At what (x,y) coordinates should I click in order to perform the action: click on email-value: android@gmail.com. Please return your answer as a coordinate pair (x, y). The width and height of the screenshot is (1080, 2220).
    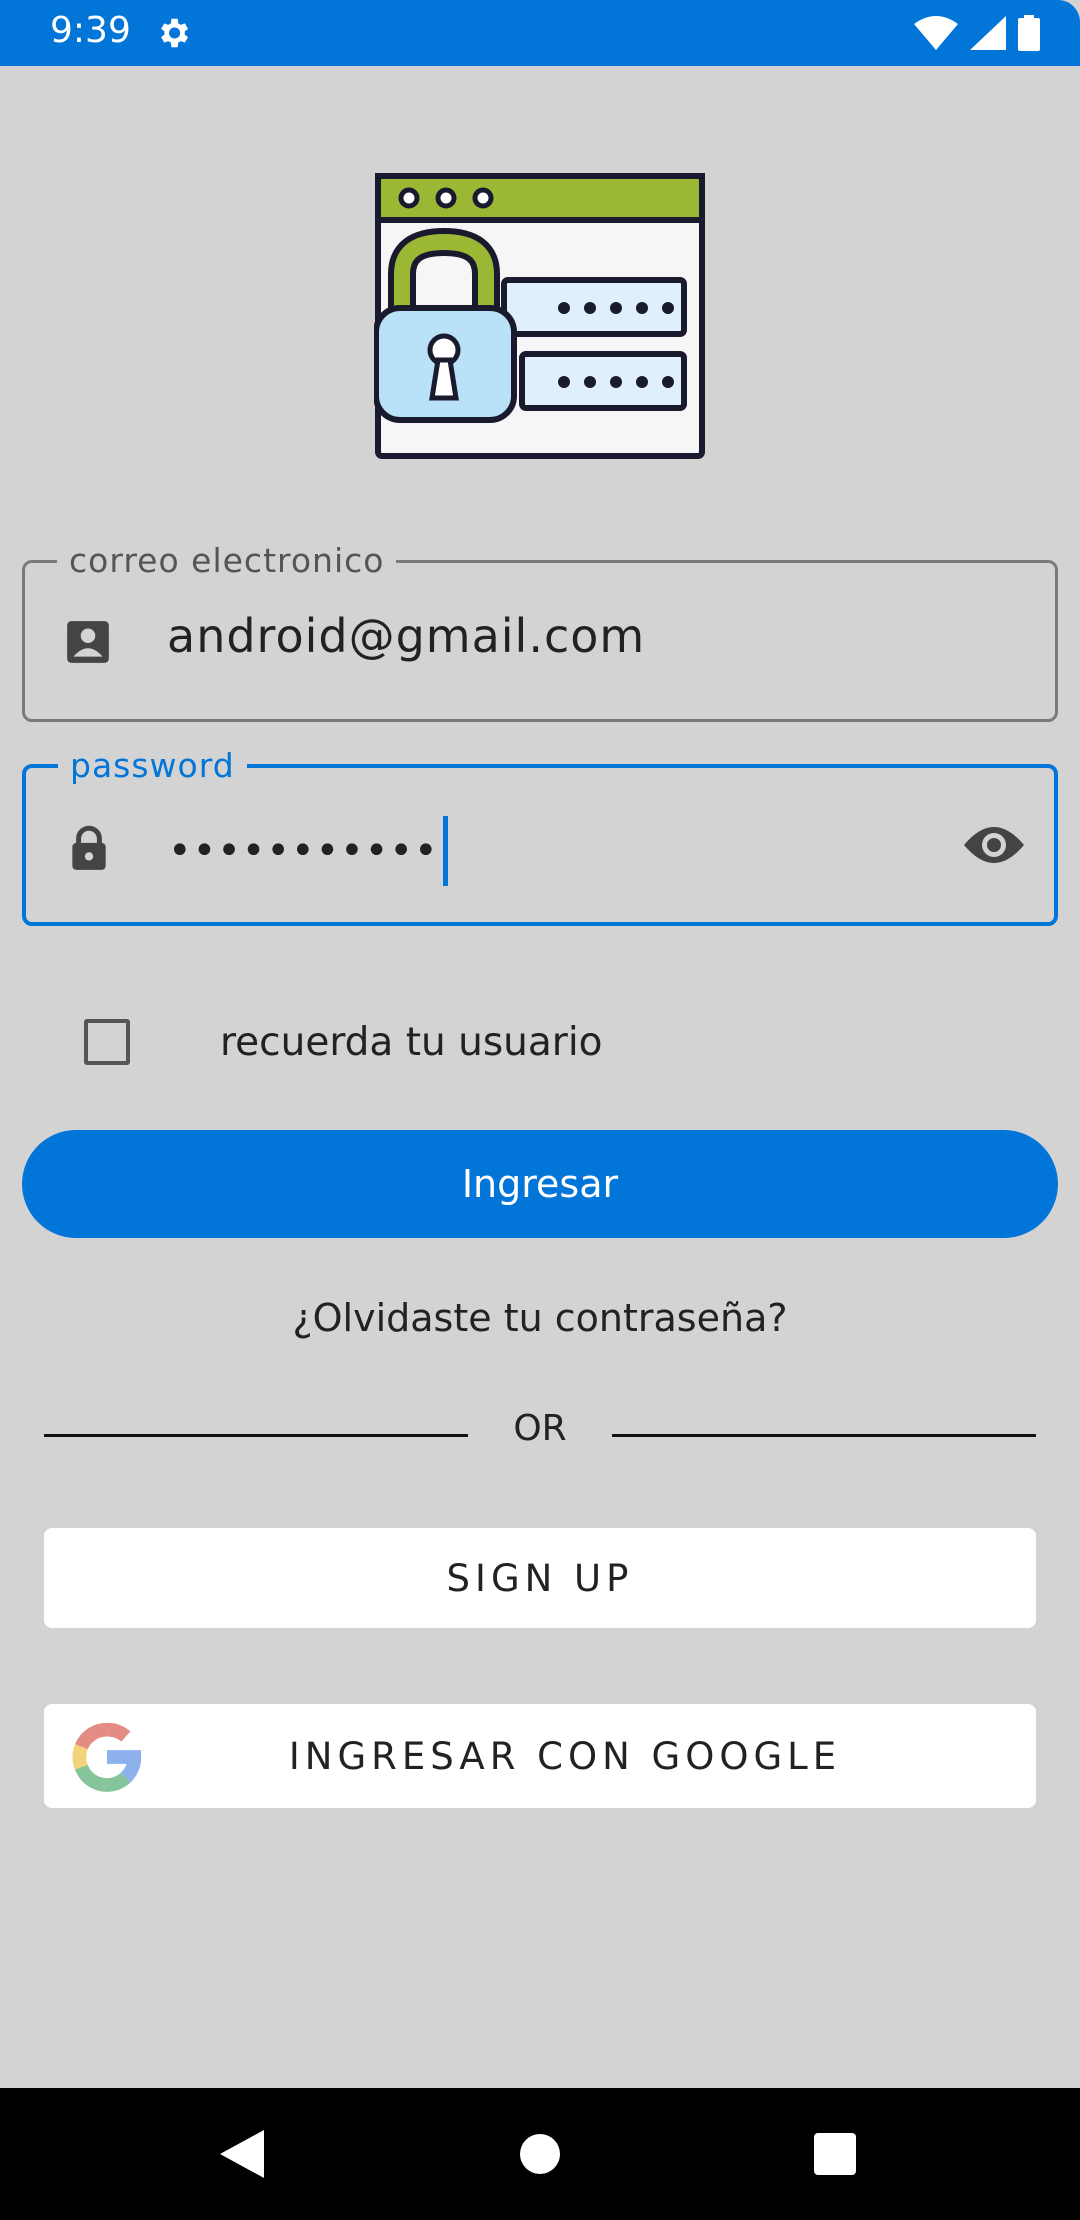
    Looking at the image, I should click on (406, 636).